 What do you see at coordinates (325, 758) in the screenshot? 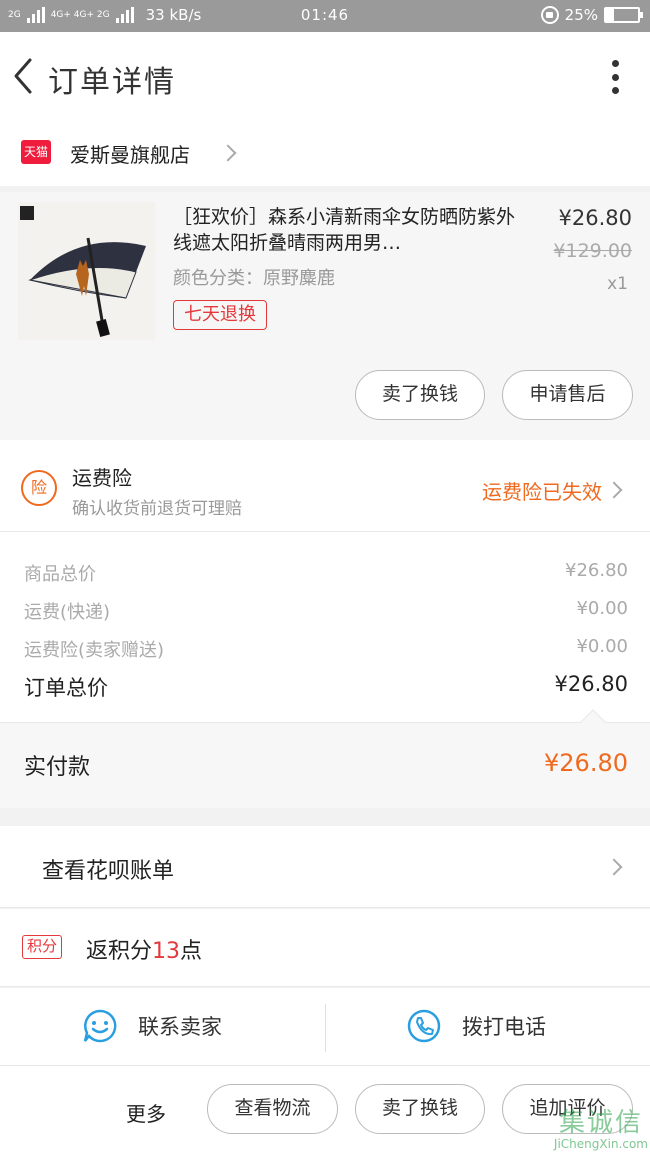
I see `actual-payment-row: 实付款 ¥26.80` at bounding box center [325, 758].